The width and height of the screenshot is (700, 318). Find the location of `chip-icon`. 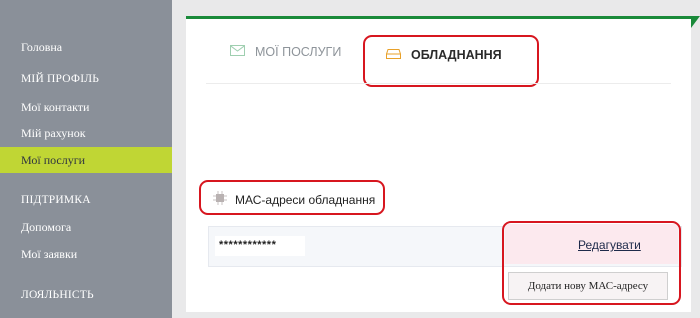

chip-icon is located at coordinates (220, 199).